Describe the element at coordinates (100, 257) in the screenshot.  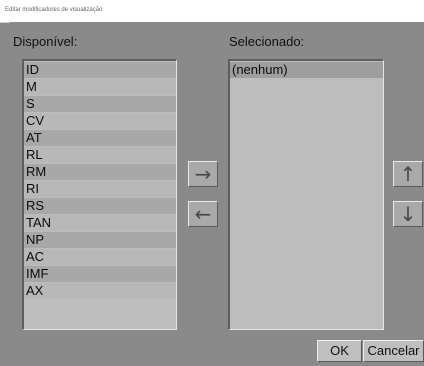
I see `list-item: AC` at that location.